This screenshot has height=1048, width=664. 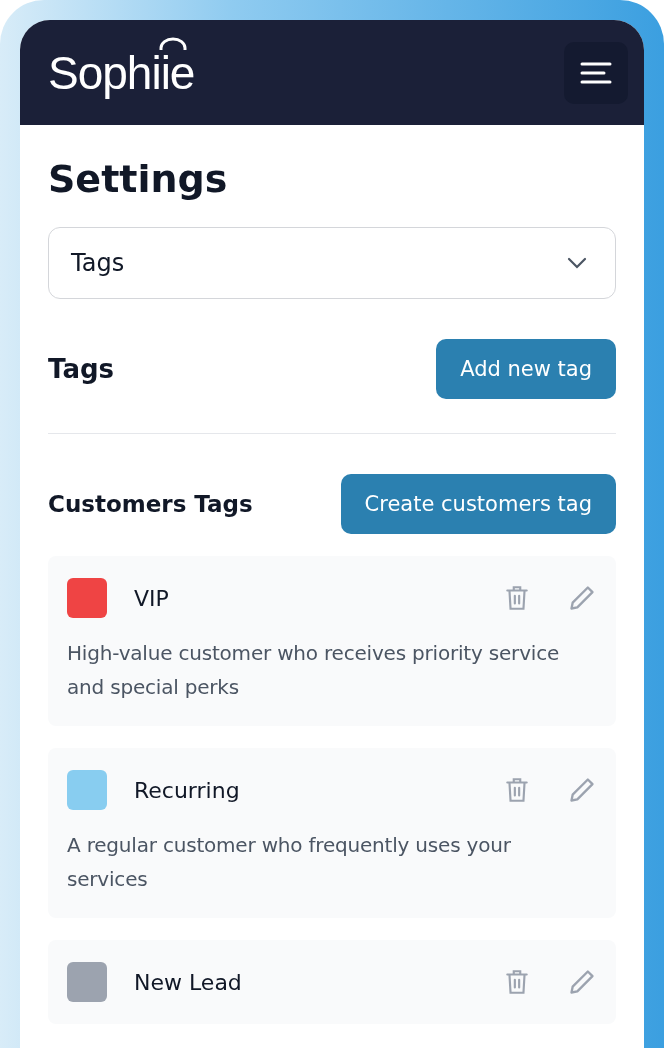 I want to click on tag-name: VIP, so click(x=152, y=598).